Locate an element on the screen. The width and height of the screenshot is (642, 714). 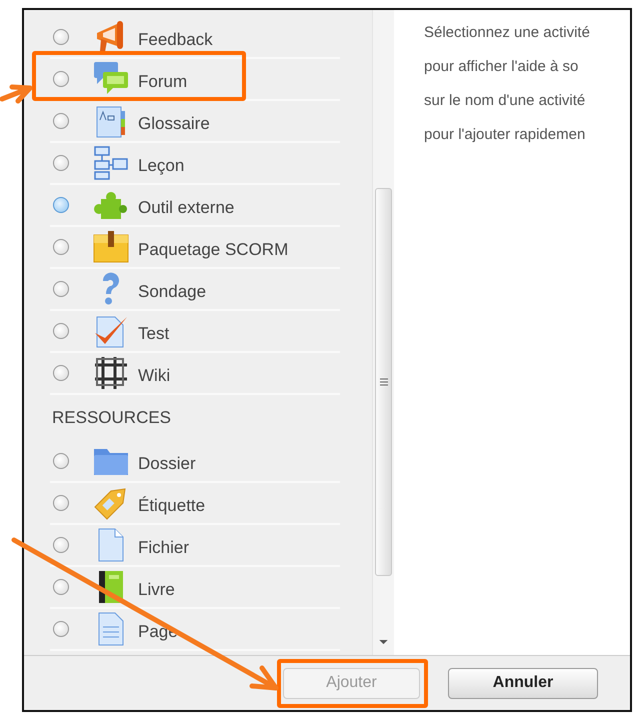
box-icon is located at coordinates (111, 247).